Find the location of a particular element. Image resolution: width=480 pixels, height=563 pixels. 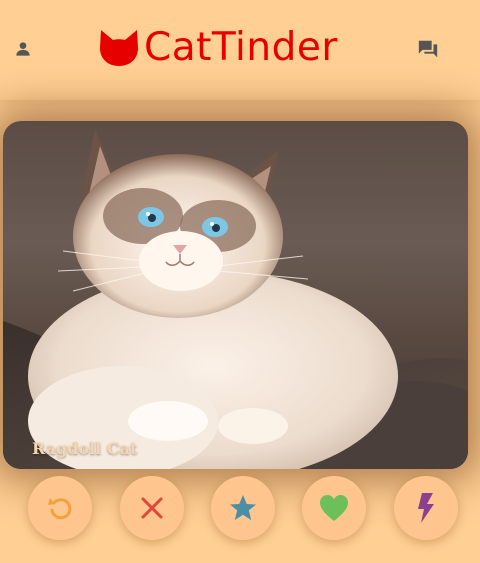

messages-button is located at coordinates (428, 49).